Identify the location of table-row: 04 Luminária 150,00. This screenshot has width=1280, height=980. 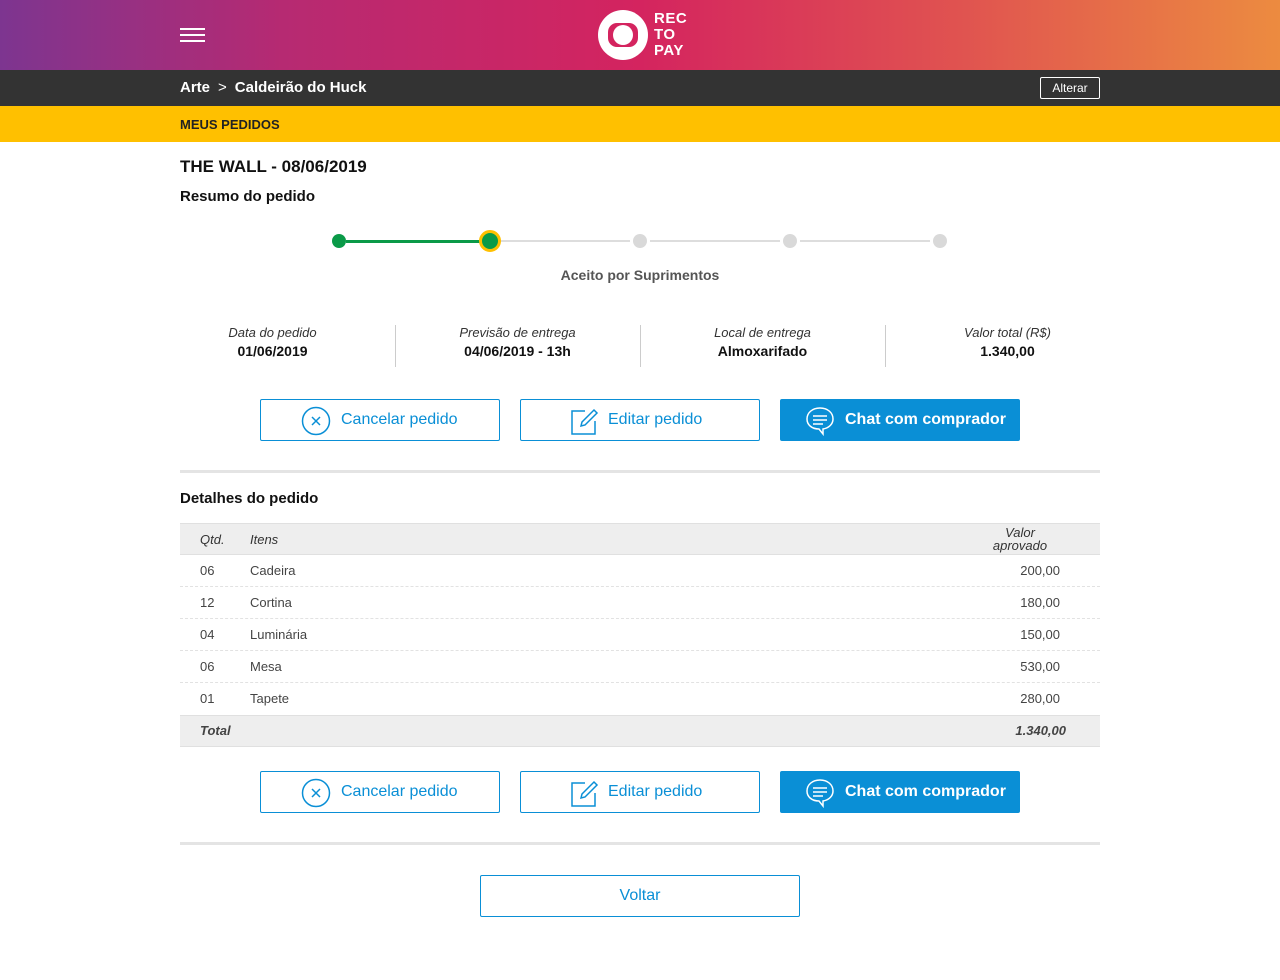
(640, 635).